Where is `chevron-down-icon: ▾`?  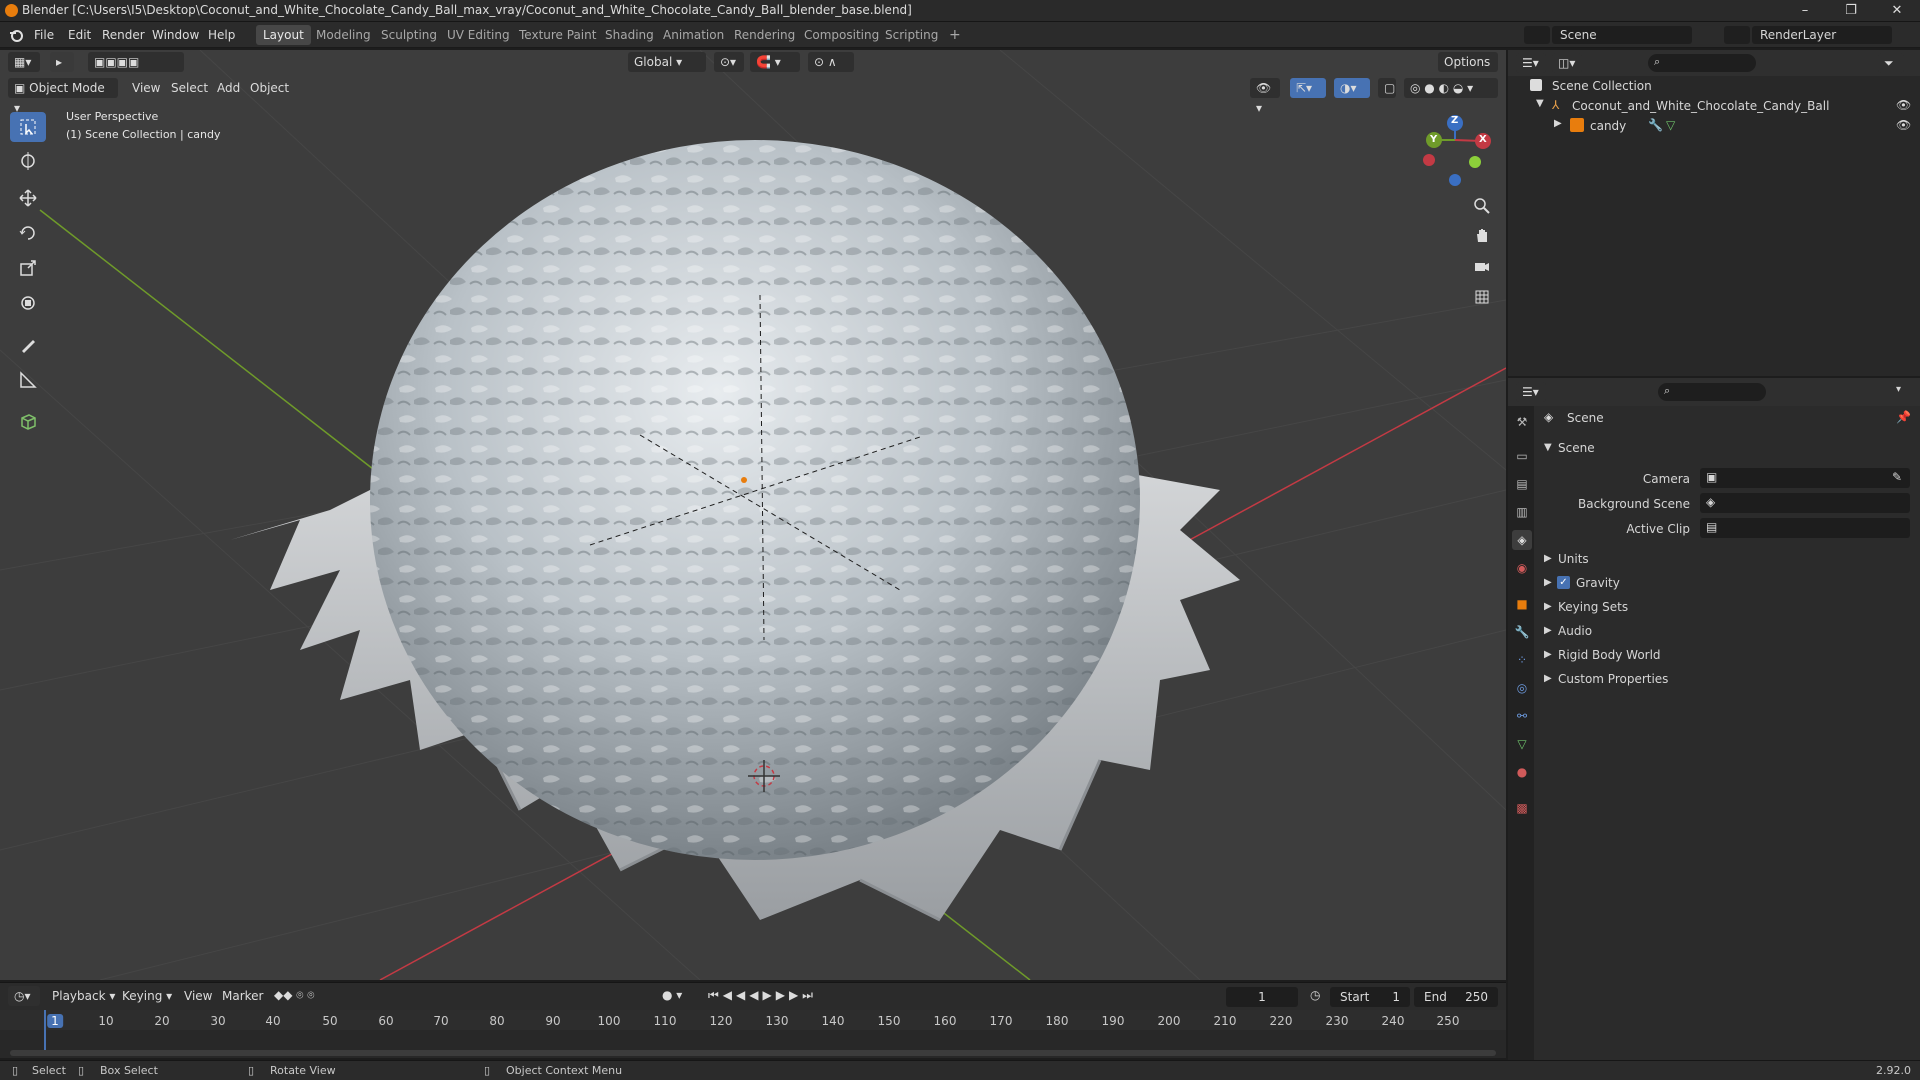 chevron-down-icon: ▾ is located at coordinates (1898, 389).